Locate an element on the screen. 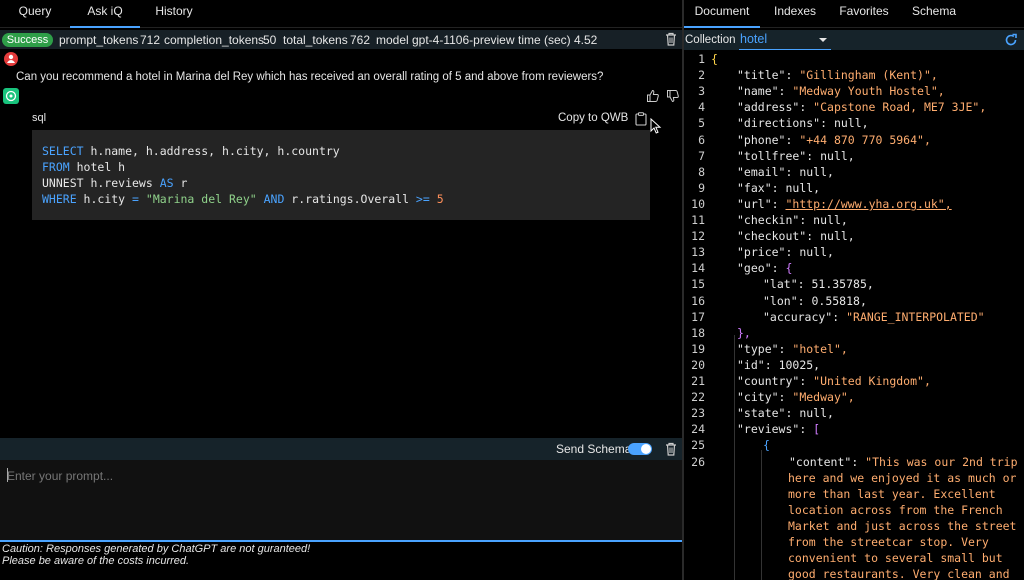 The width and height of the screenshot is (1024, 580). json-line: "fax": null, is located at coordinates (778, 188).